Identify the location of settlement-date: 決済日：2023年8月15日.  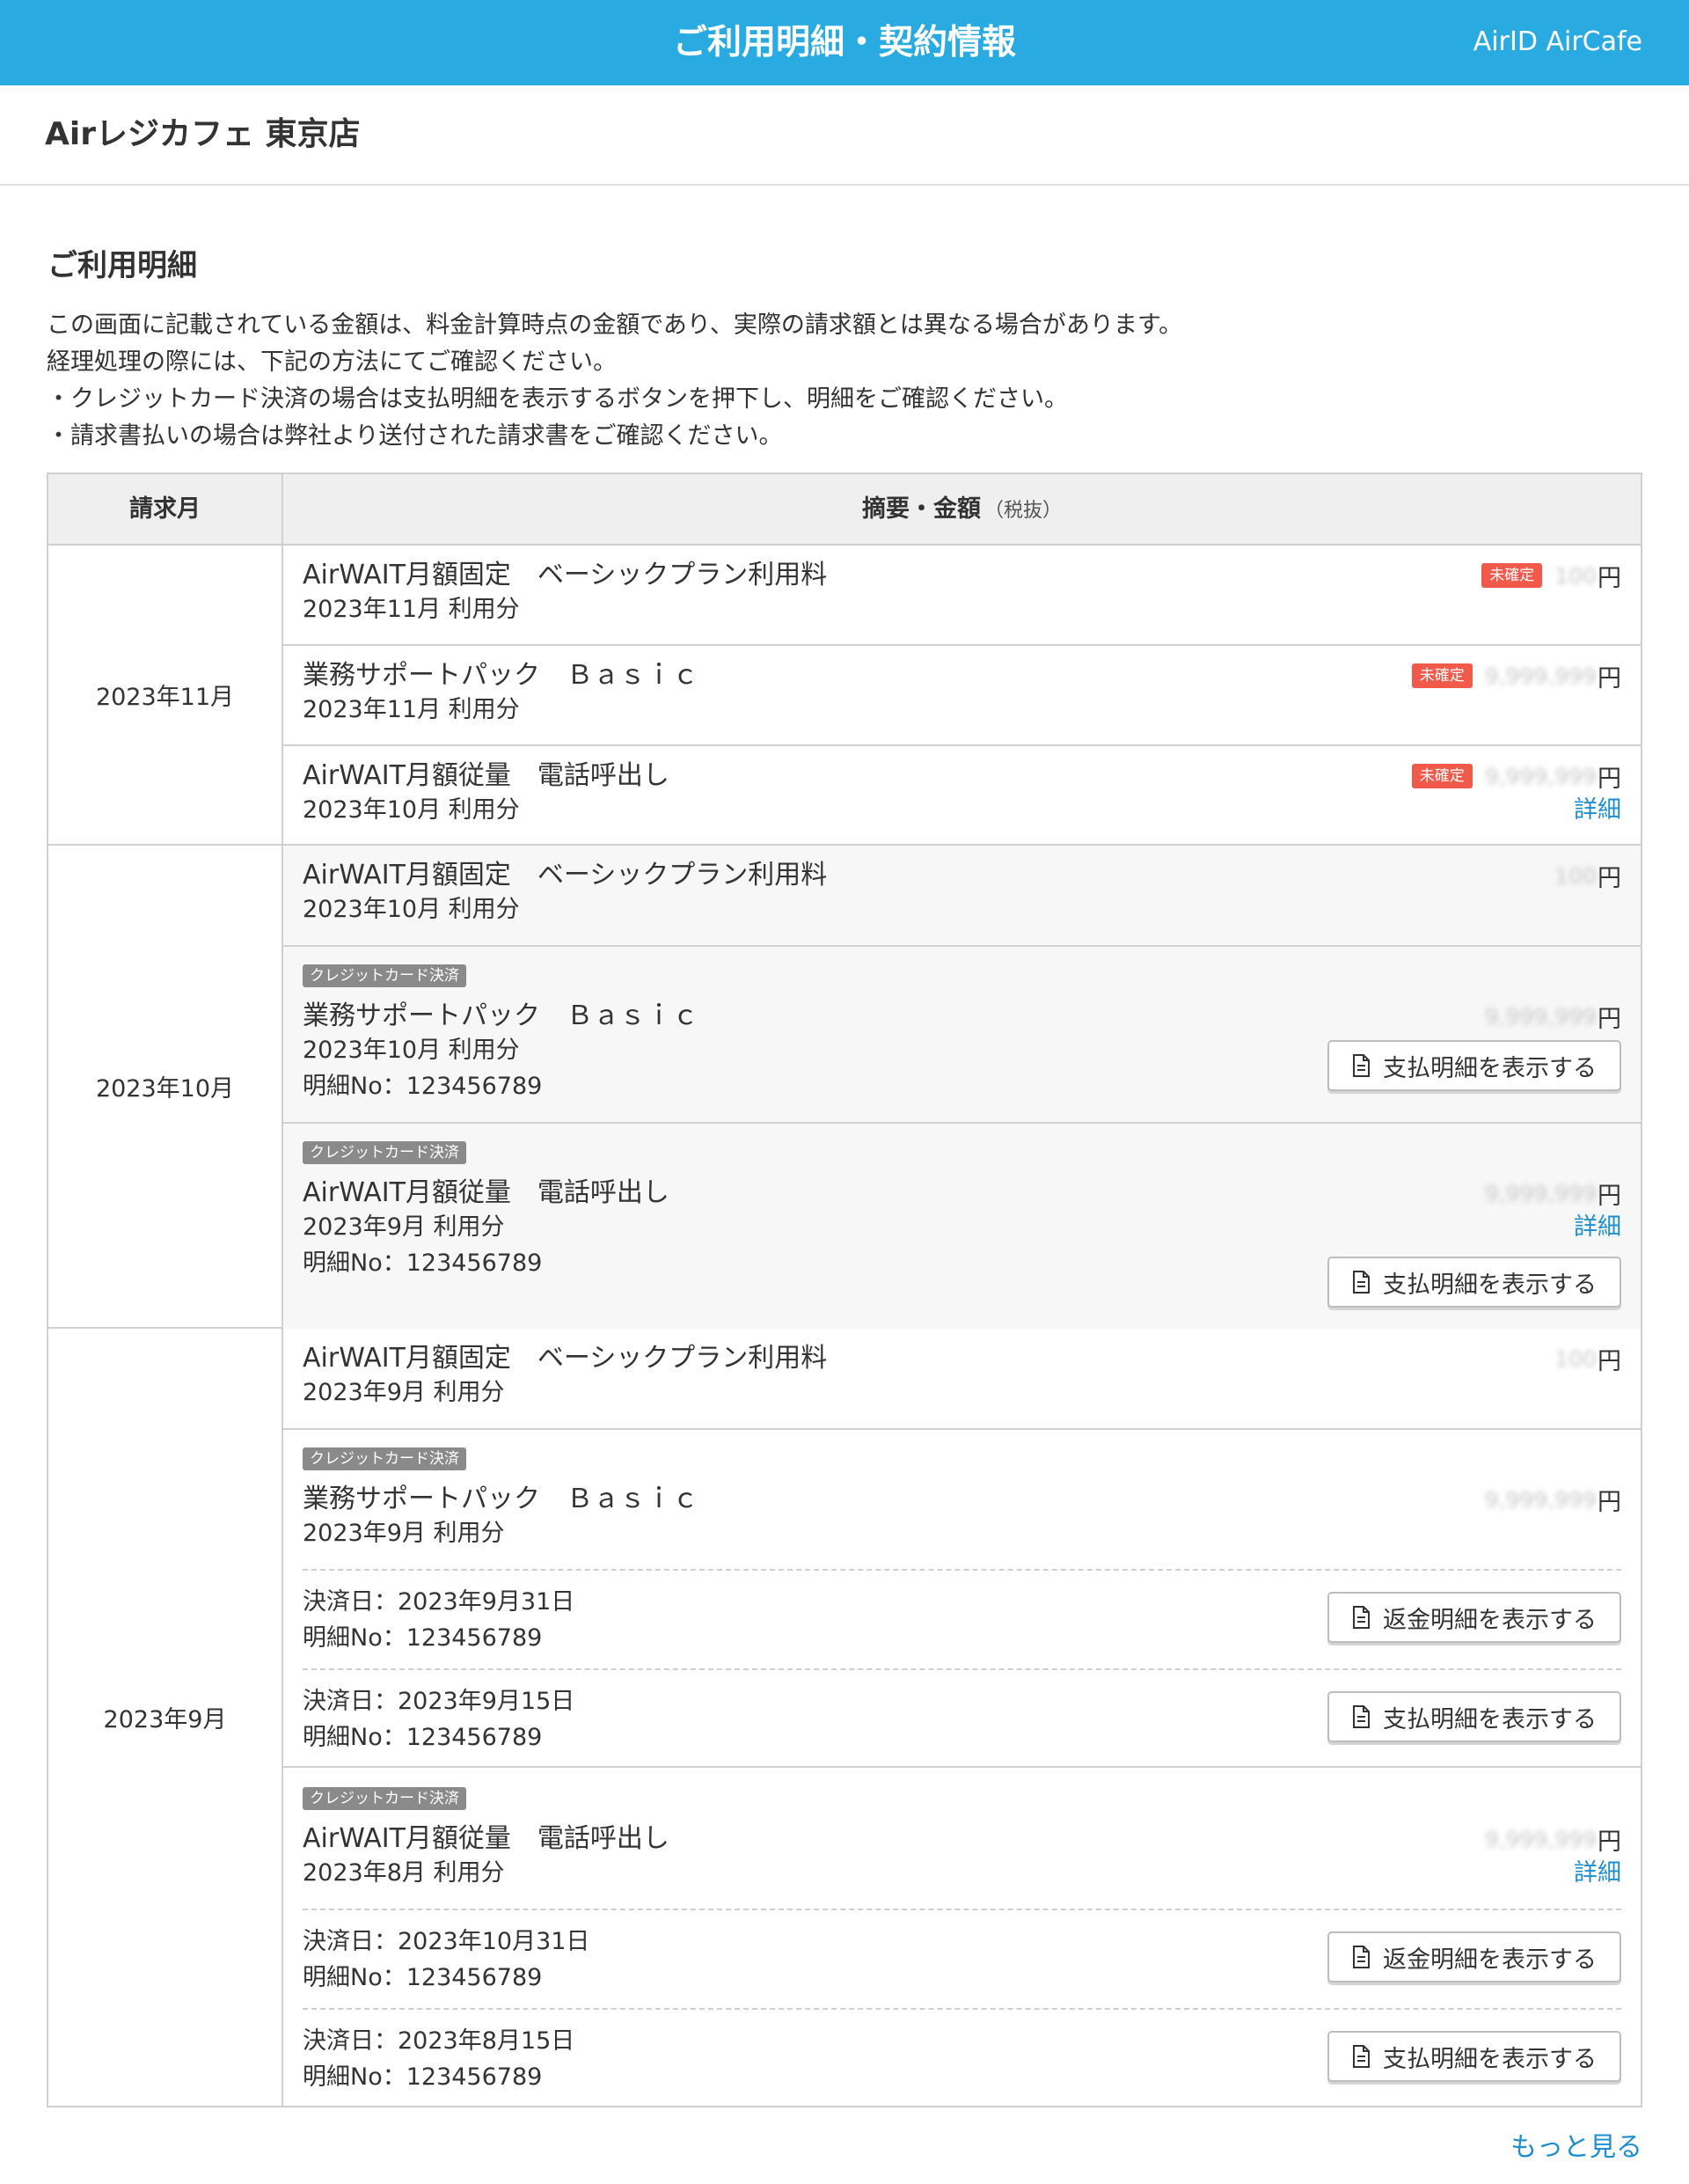
(439, 2041).